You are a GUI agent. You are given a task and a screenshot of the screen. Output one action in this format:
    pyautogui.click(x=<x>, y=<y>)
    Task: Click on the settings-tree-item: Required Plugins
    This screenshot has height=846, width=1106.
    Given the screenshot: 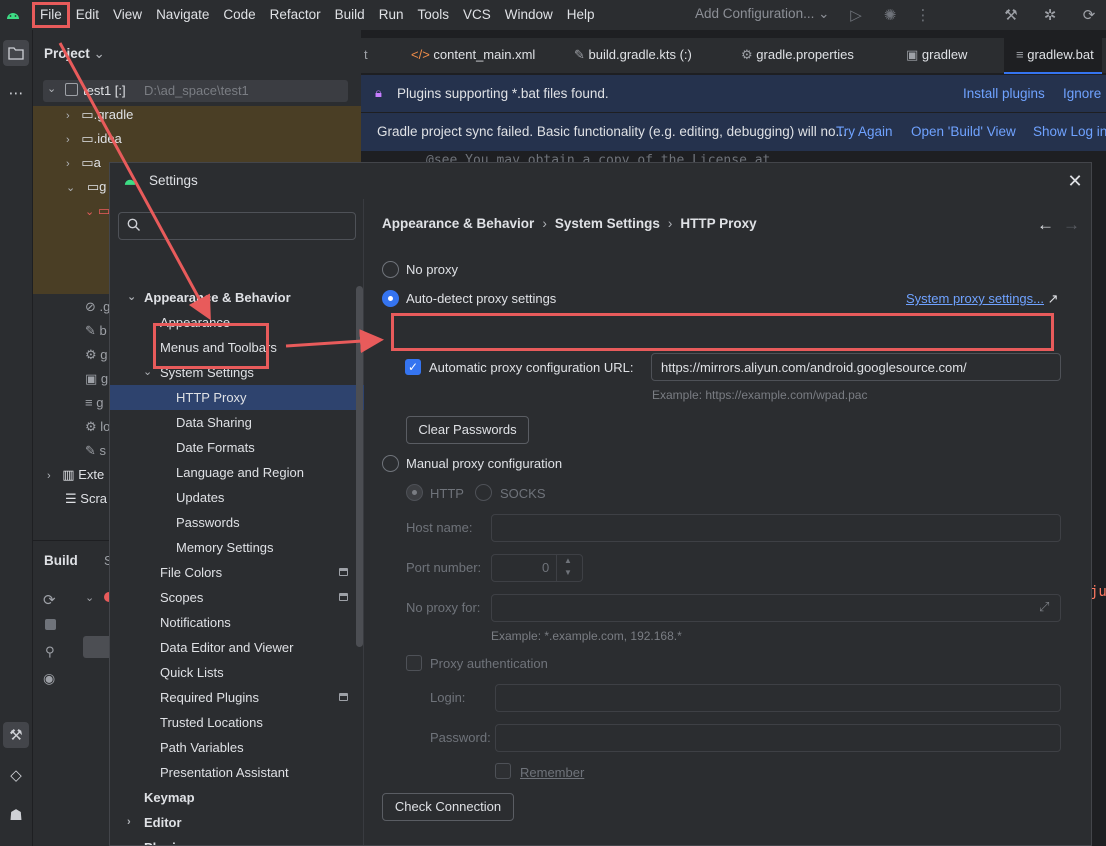 What is the action you would take?
    pyautogui.click(x=237, y=697)
    